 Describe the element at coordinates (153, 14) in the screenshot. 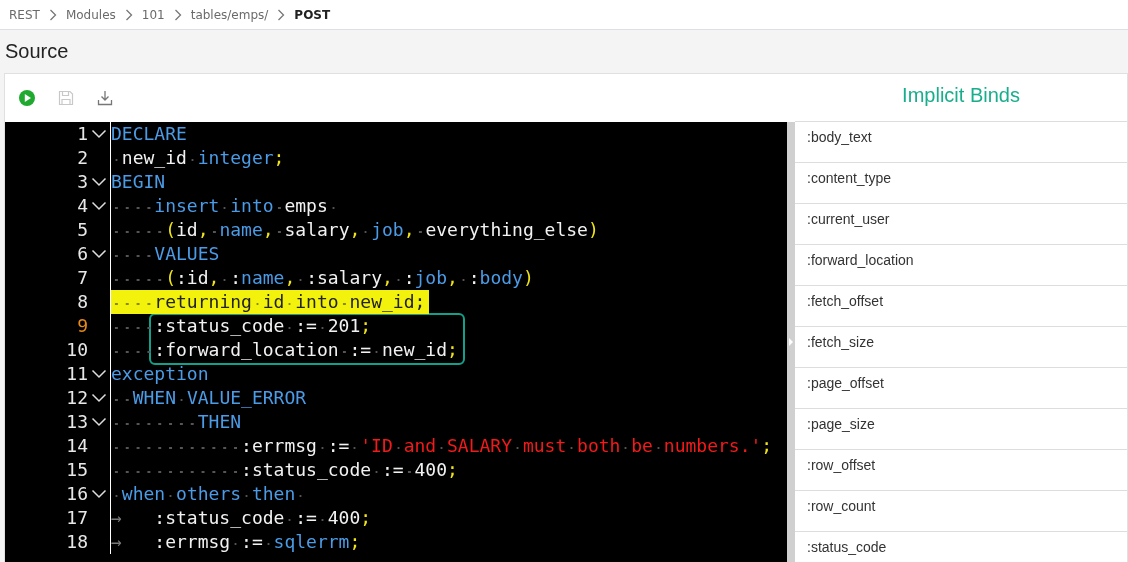

I see `breadcrumb-link: 101` at that location.